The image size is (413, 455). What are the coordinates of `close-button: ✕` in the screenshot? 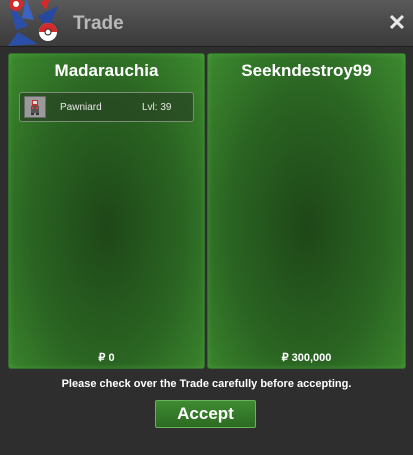 It's located at (397, 23).